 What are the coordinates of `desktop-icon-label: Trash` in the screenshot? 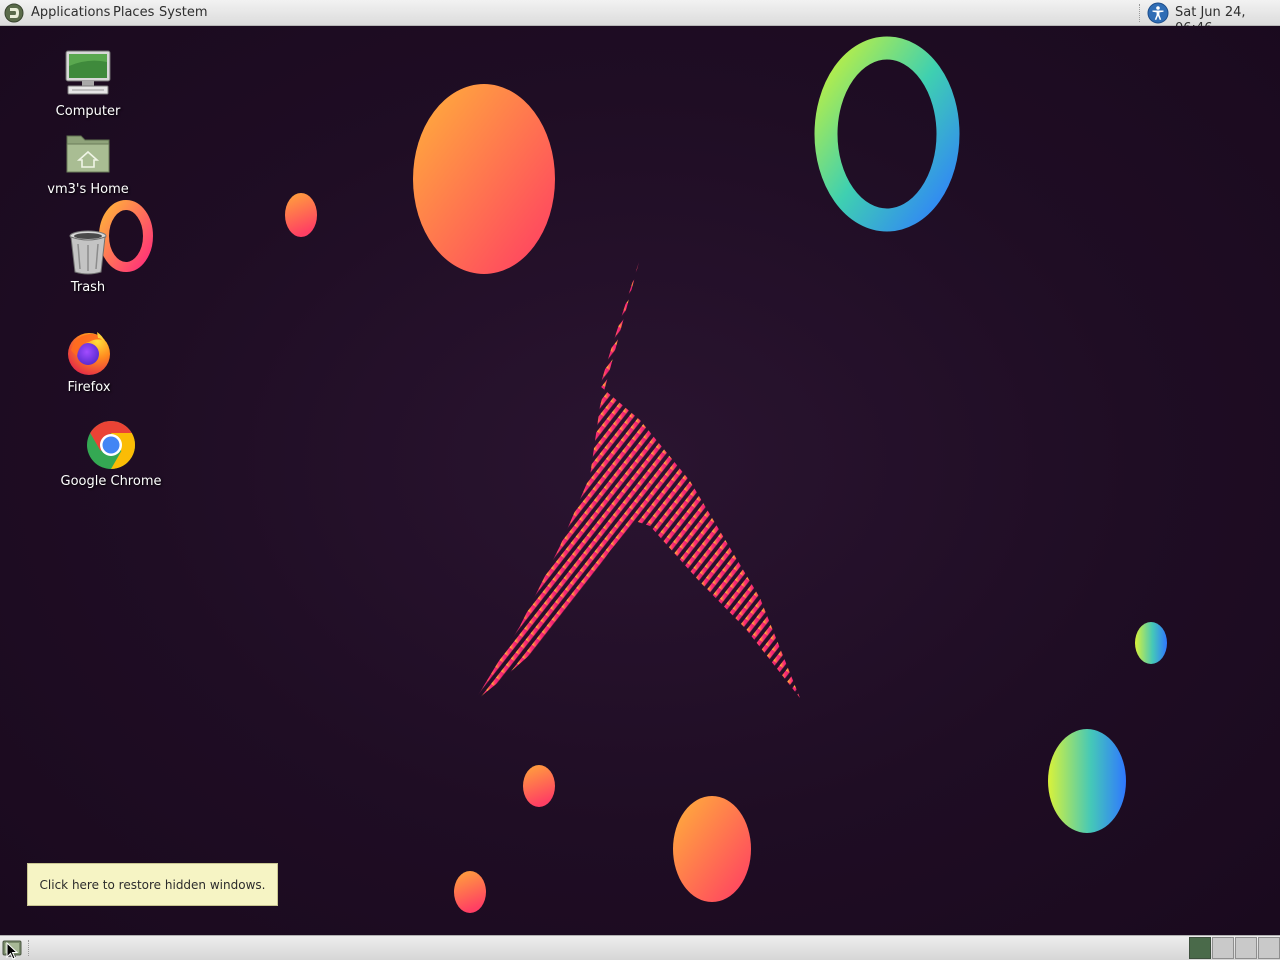 It's located at (88, 287).